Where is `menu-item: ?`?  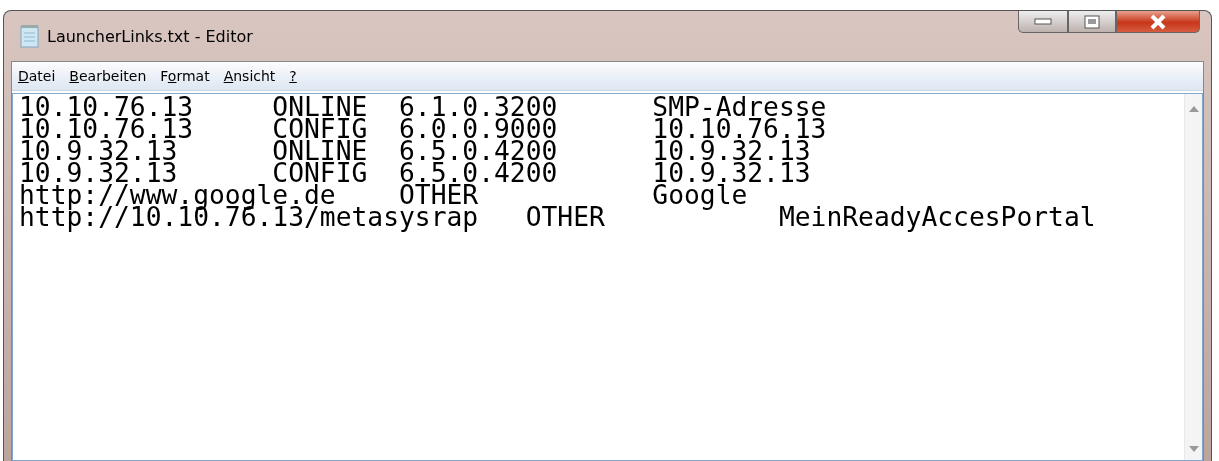
menu-item: ? is located at coordinates (293, 76).